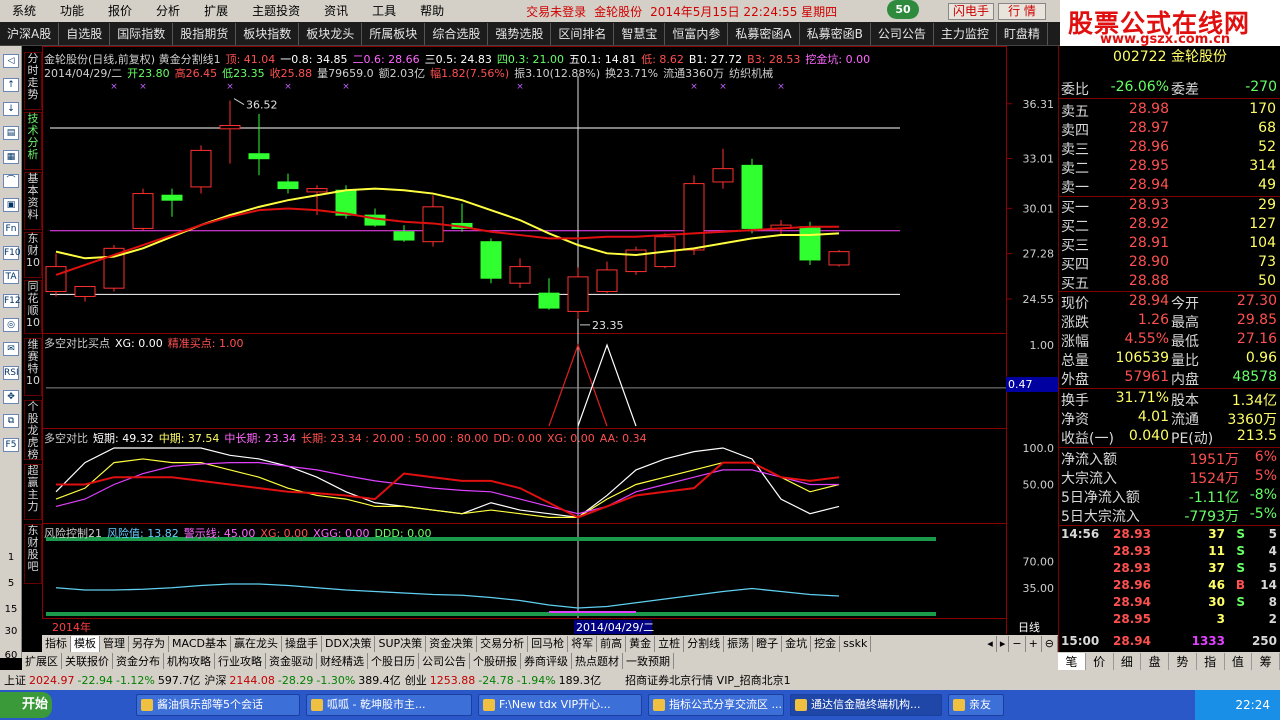 The height and width of the screenshot is (720, 1280). Describe the element at coordinates (85, 643) in the screenshot. I see `indicator-tab-1: 模板` at that location.